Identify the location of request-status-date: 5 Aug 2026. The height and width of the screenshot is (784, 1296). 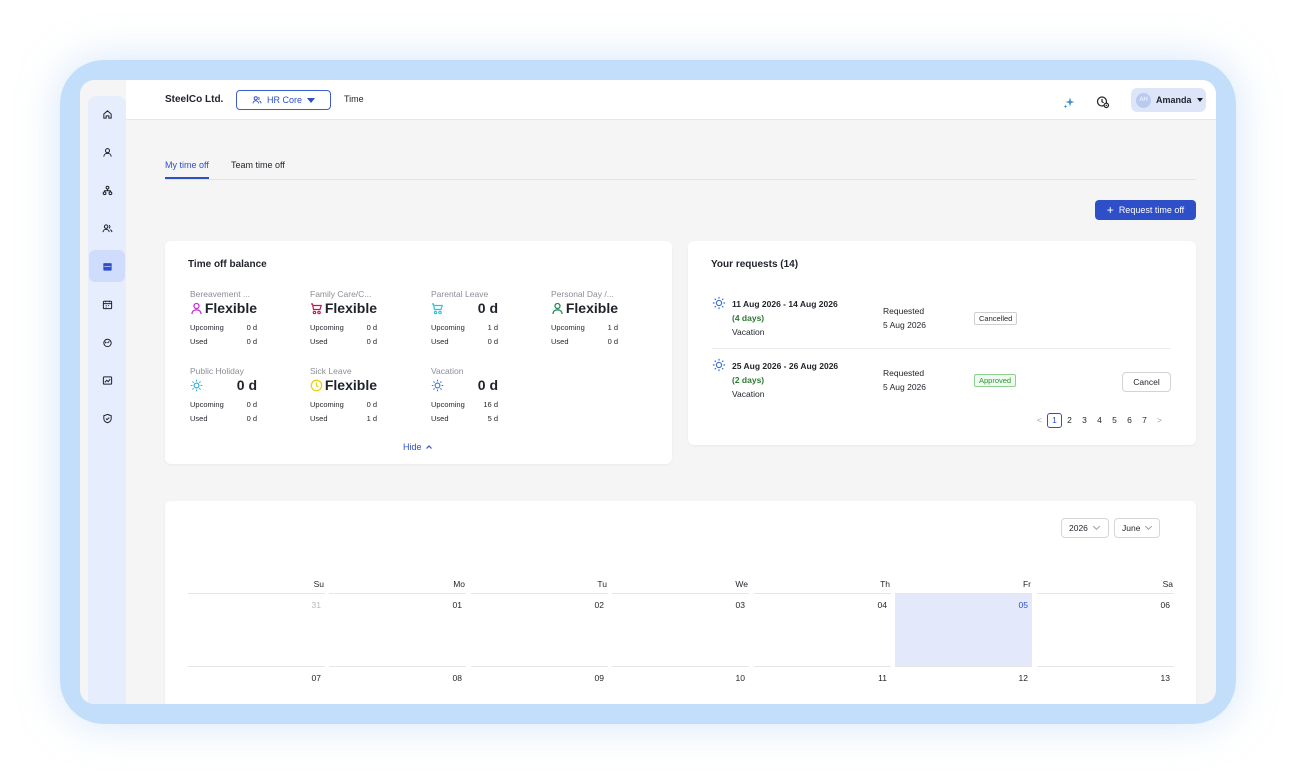
(905, 387).